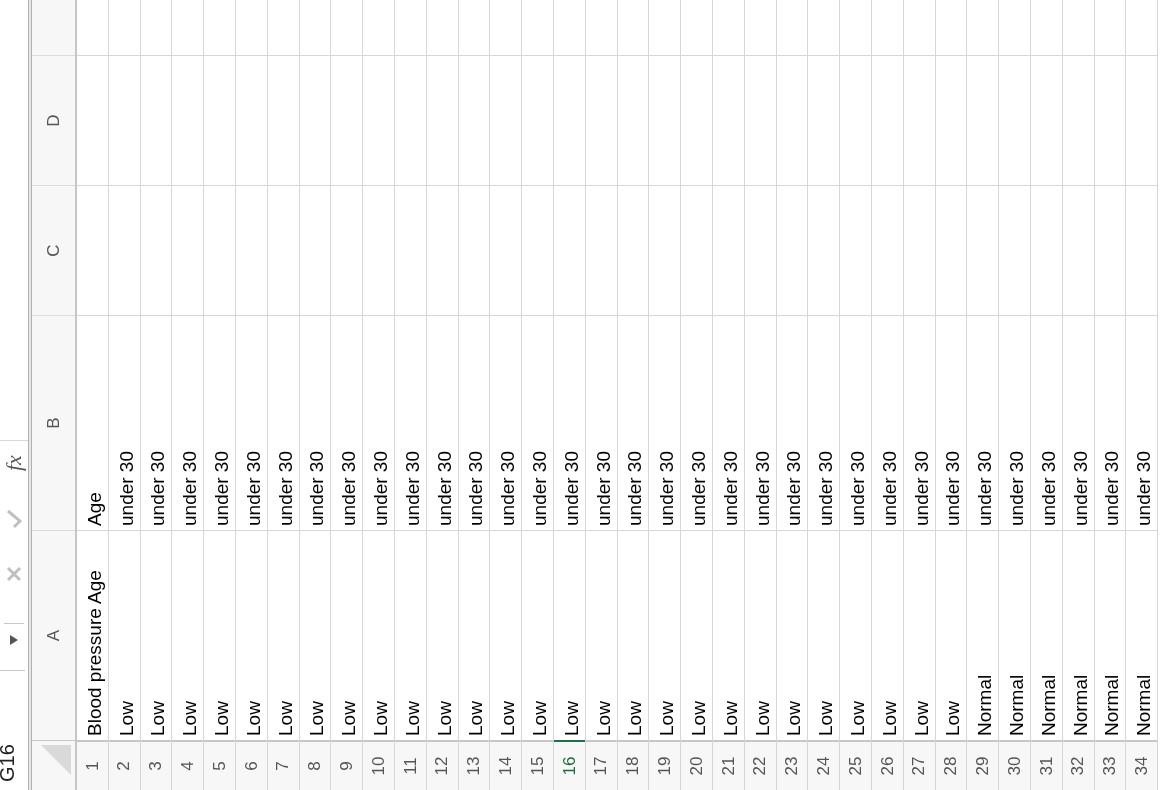 Image resolution: width=1162 pixels, height=790 pixels. I want to click on row-header: 13, so click(474, 765).